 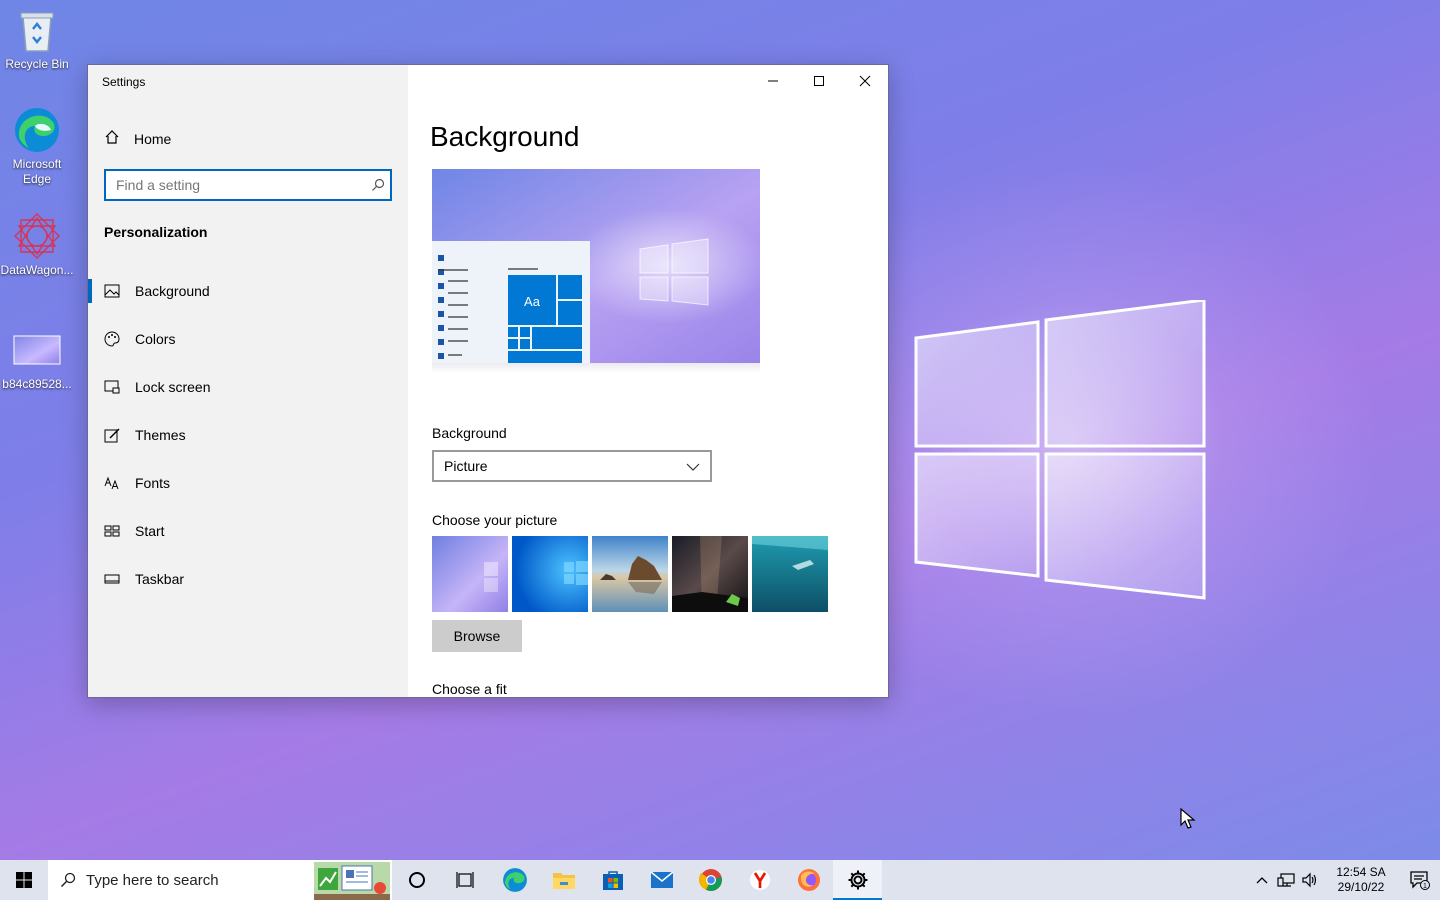 I want to click on desktop-icon-label: Microsoft Edge, so click(x=37, y=171).